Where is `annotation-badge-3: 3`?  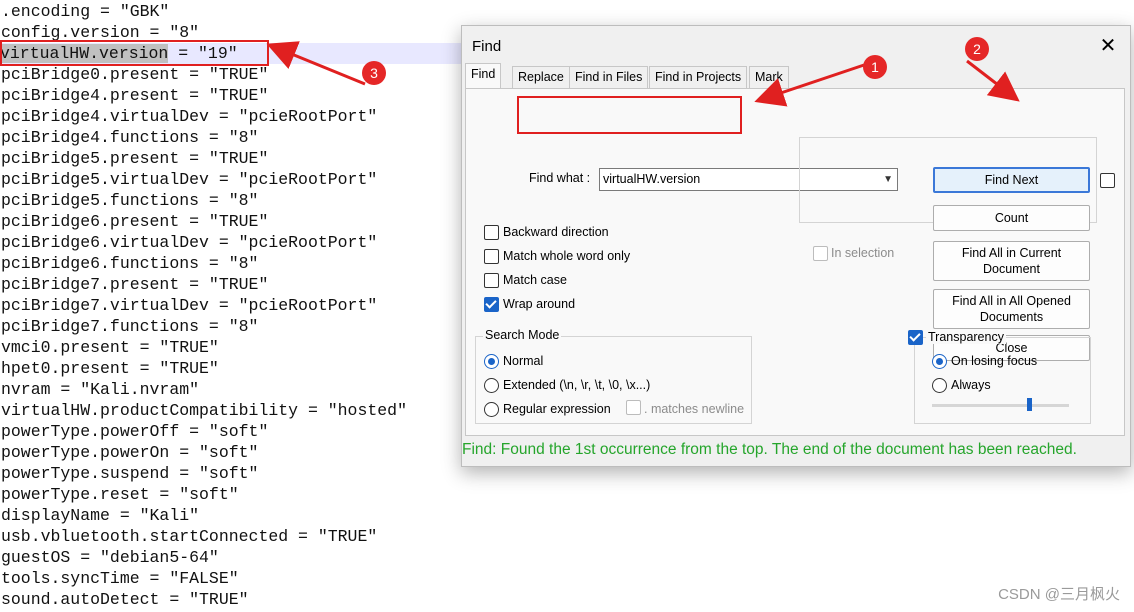
annotation-badge-3: 3 is located at coordinates (374, 73).